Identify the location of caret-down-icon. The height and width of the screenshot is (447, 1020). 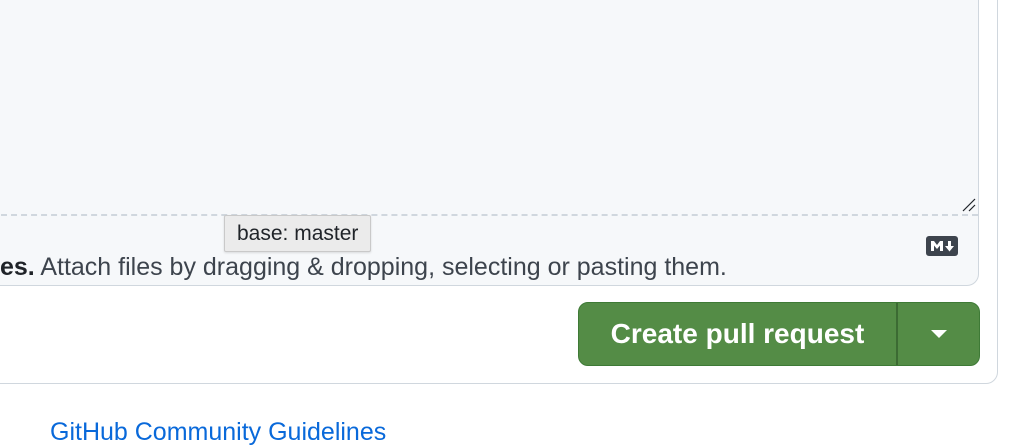
(938, 334).